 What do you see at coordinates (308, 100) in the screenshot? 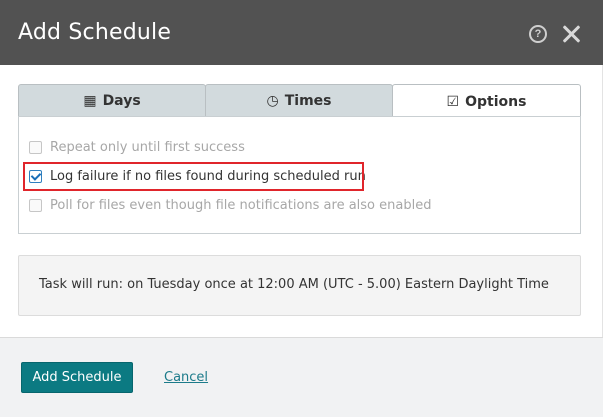
I see `tab-times-label: Times` at bounding box center [308, 100].